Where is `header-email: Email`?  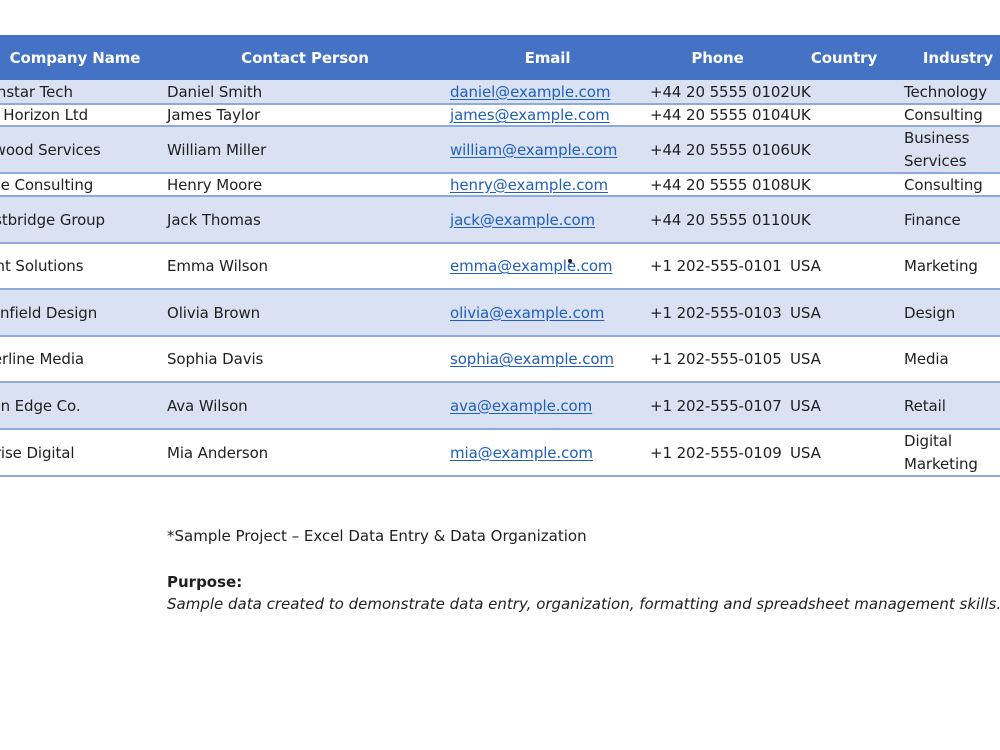
header-email: Email is located at coordinates (547, 57).